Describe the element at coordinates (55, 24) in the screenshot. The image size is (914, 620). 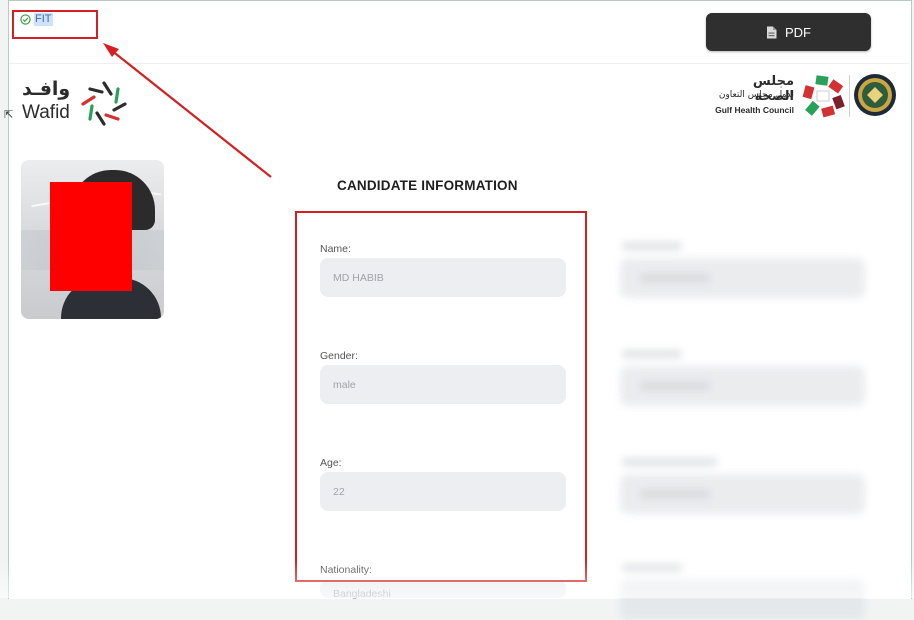
I see `annotation-box-status` at that location.